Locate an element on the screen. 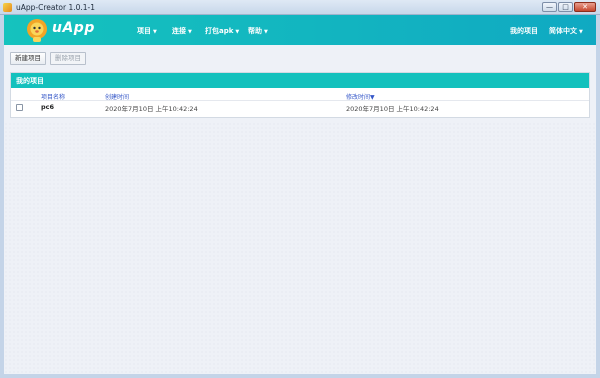 This screenshot has height=378, width=600. nav-menu-package-apk: 打包apk ▼ is located at coordinates (222, 31).